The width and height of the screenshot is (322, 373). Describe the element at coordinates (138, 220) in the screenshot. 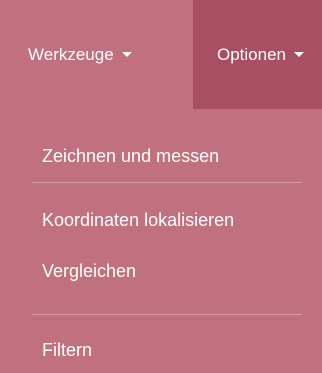

I see `menu-item-koordinaten-lokalisieren: Koordinaten lokalisieren` at that location.